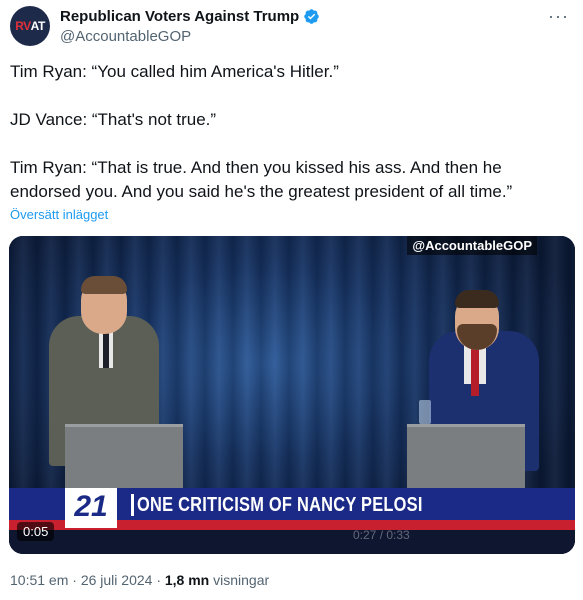 The width and height of the screenshot is (583, 600). What do you see at coordinates (87, 580) in the screenshot?
I see `timestamp: 10:51 em · 26 juli 2024 ·` at bounding box center [87, 580].